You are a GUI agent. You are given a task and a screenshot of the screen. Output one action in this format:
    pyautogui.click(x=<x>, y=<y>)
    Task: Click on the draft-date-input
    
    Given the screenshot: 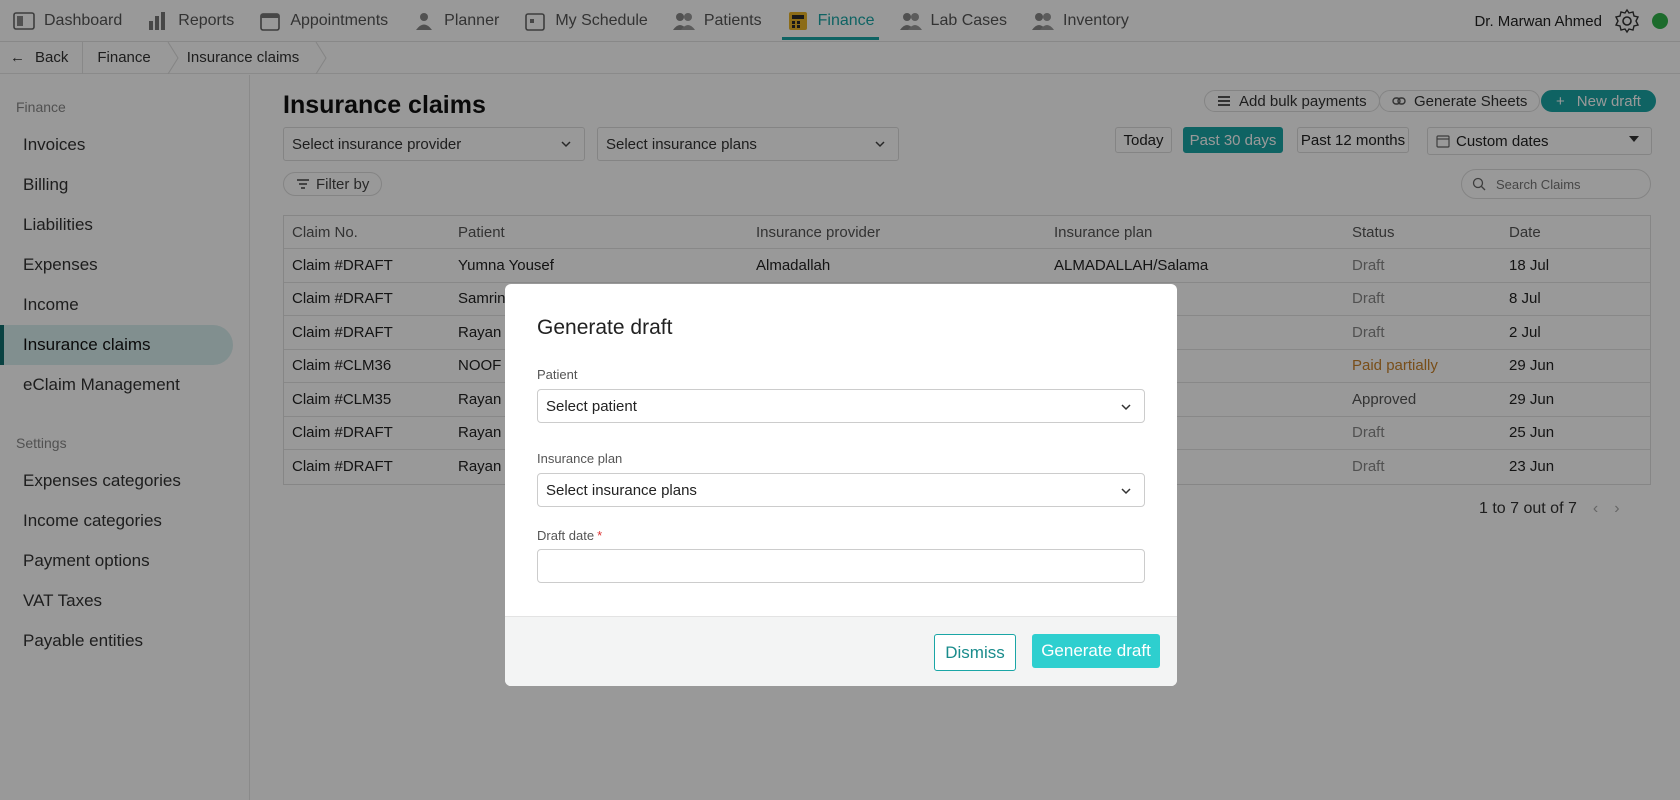 What is the action you would take?
    pyautogui.click(x=841, y=566)
    